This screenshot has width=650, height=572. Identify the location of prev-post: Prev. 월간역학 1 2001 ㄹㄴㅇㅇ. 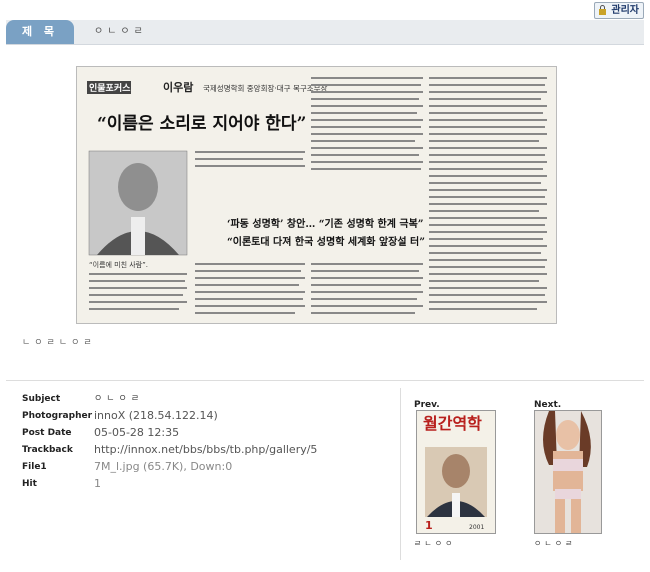
(455, 474).